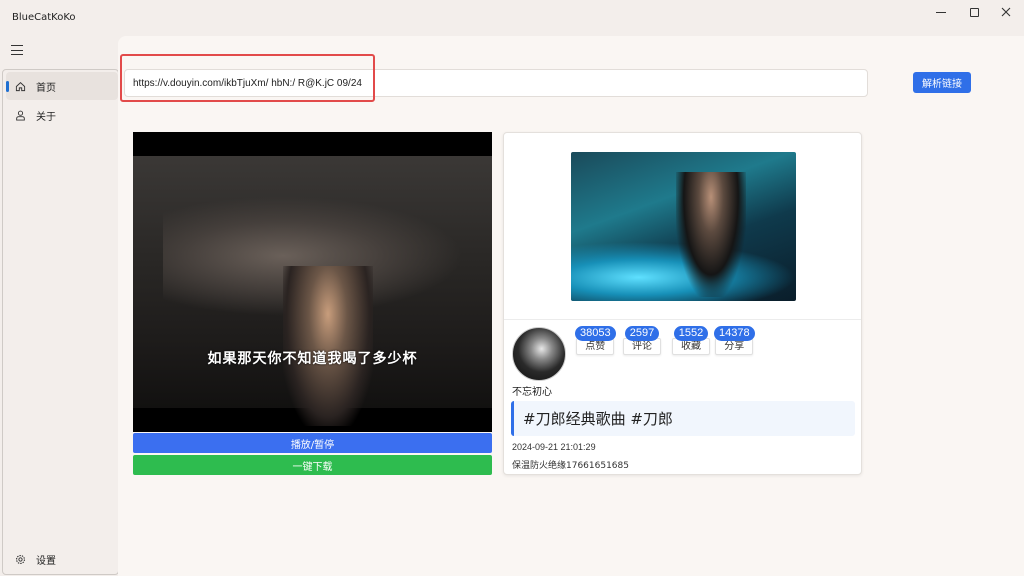  I want to click on sidebar-item-about: 关于, so click(62, 115).